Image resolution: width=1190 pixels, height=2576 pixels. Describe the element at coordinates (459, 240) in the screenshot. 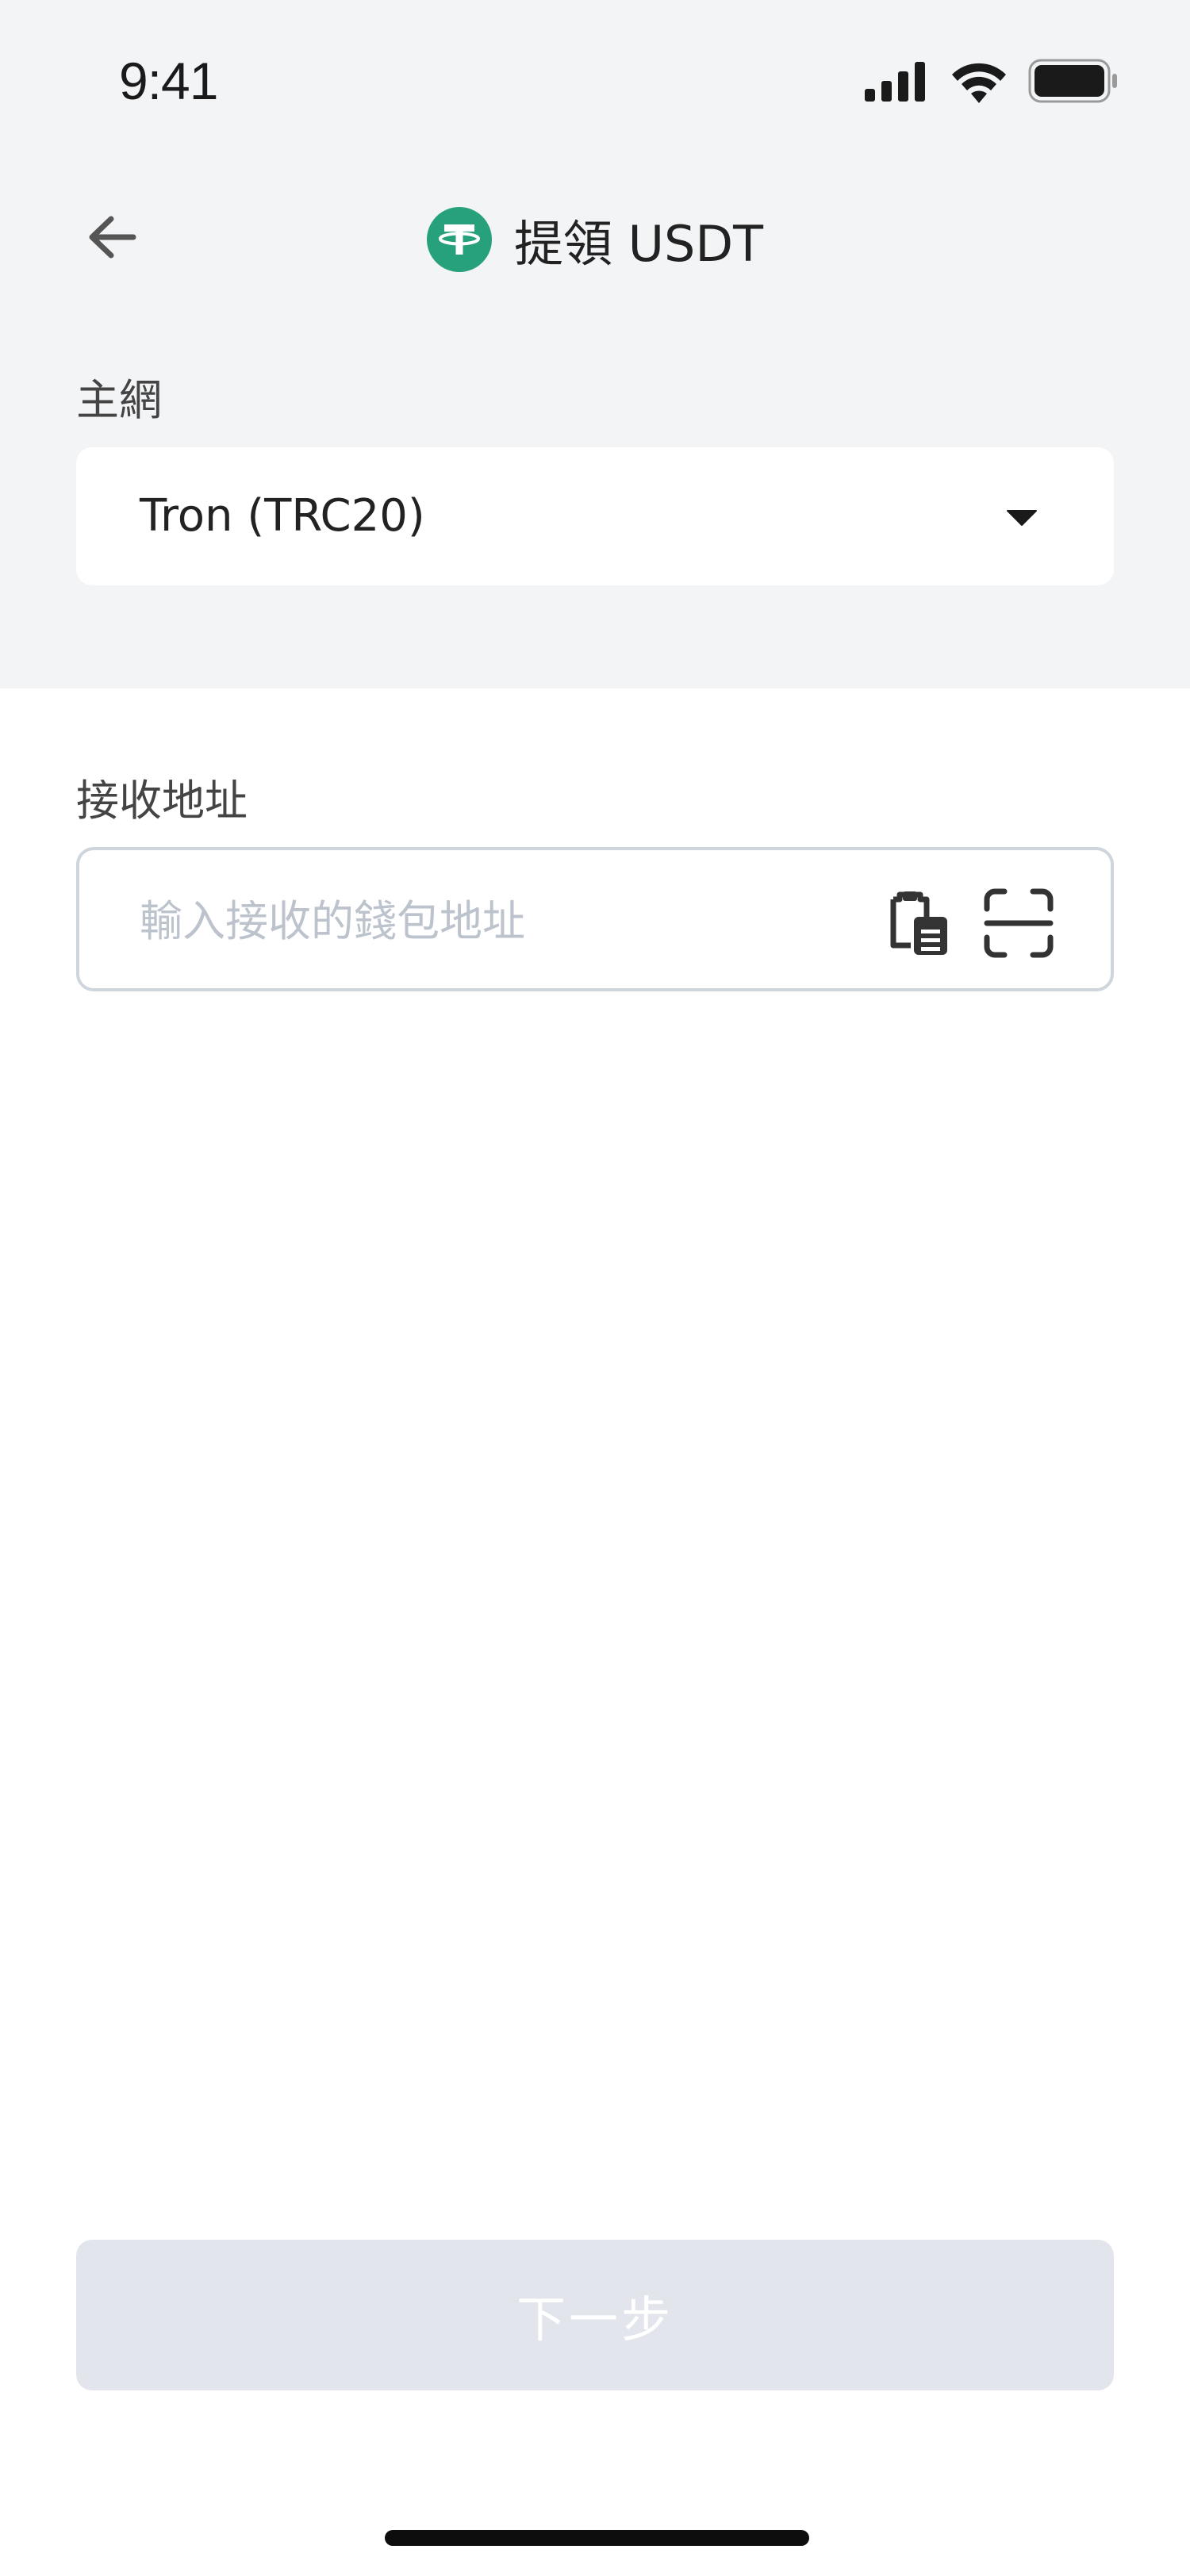

I see `usdt-tether-icon` at that location.